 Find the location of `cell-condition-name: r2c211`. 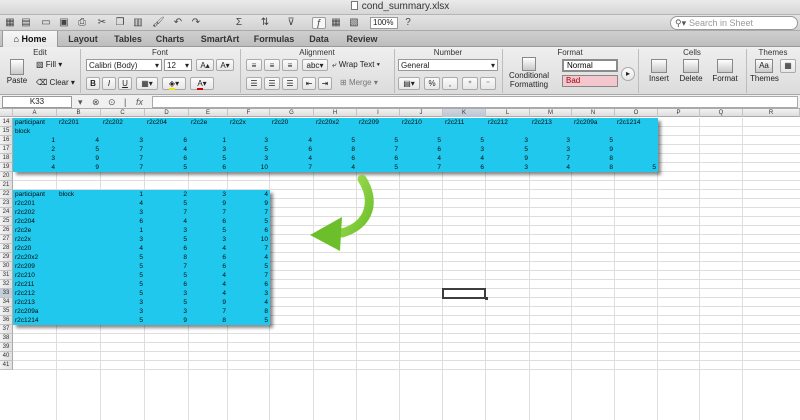

cell-condition-name: r2c211 is located at coordinates (35, 284).